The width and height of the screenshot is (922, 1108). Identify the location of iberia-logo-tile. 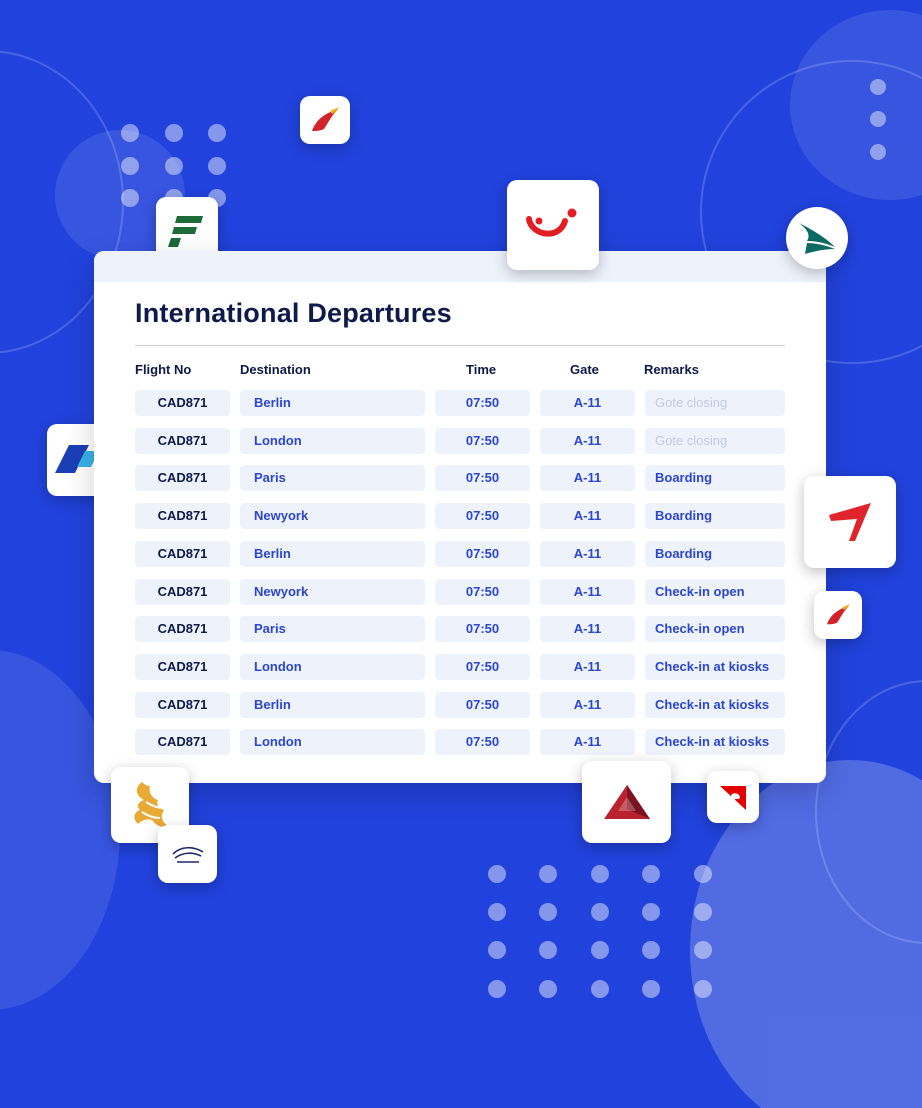
(325, 120).